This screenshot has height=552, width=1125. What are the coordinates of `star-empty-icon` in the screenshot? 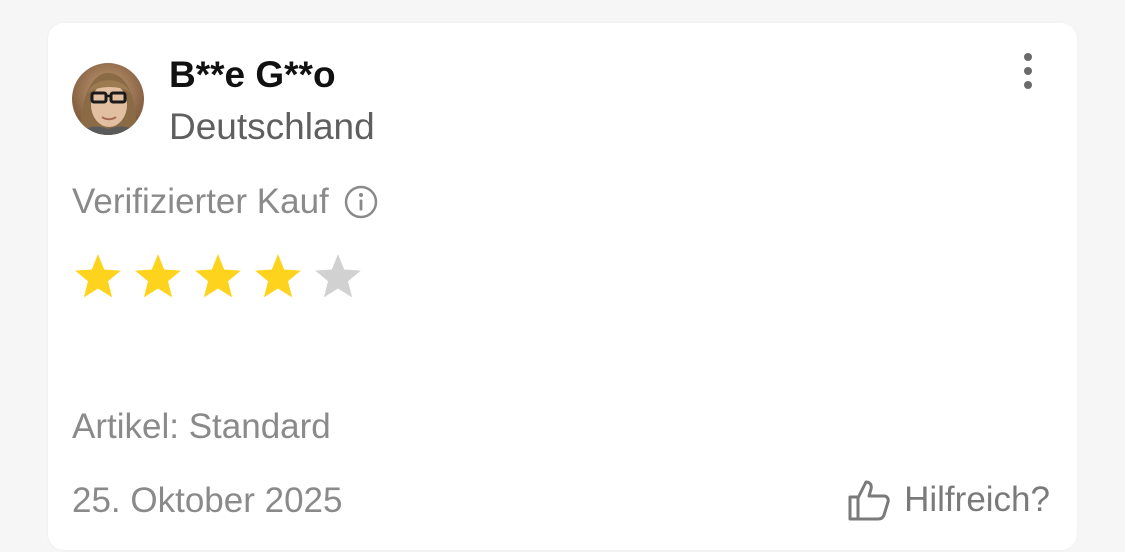 It's located at (338, 276).